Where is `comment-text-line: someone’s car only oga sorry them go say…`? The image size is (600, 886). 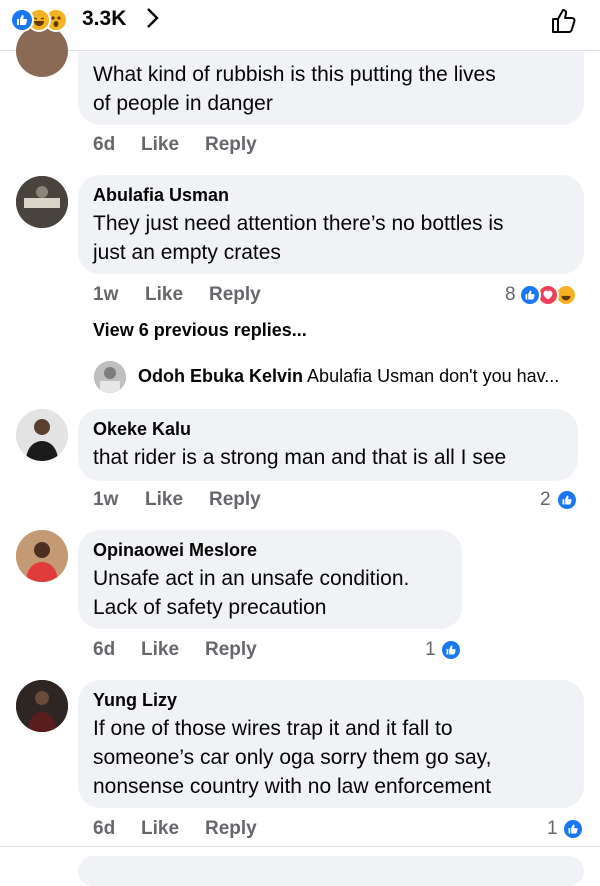 comment-text-line: someone’s car only oga sorry them go say… is located at coordinates (292, 757).